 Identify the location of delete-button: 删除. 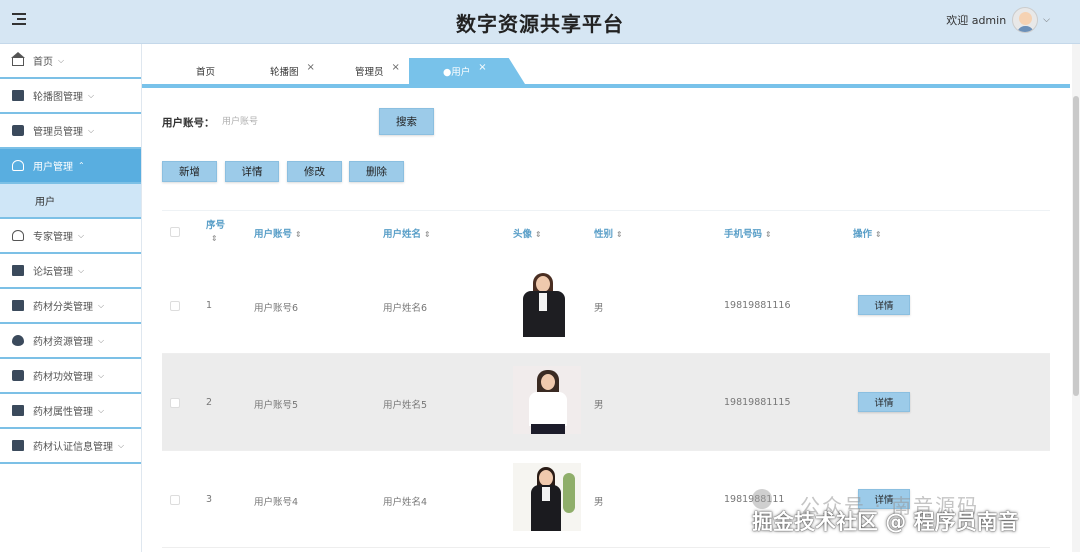
(376, 171).